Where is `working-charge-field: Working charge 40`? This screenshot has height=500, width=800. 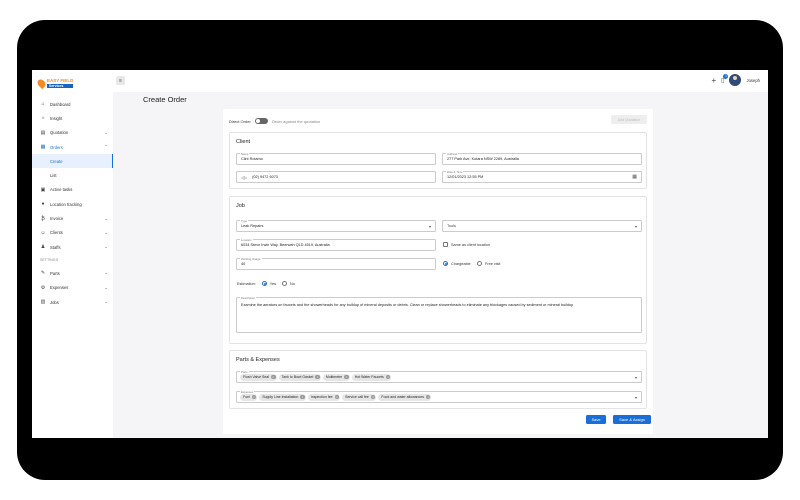 working-charge-field: Working charge 40 is located at coordinates (336, 263).